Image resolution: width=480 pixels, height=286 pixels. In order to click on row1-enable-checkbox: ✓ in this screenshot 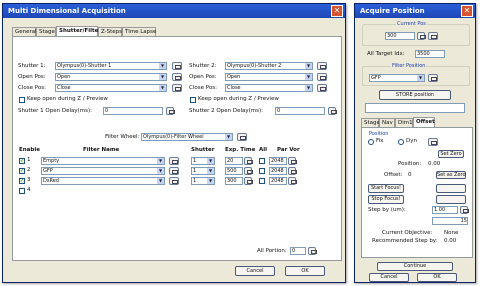, I will do `click(22, 161)`.